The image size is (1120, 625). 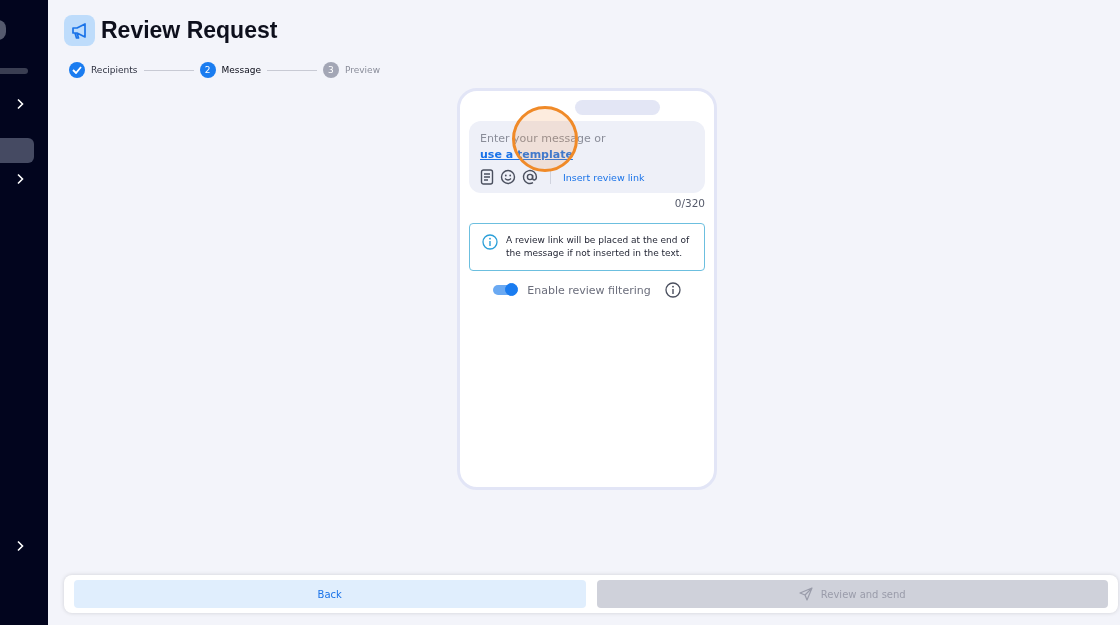 What do you see at coordinates (505, 290) in the screenshot?
I see `filter-toggle` at bounding box center [505, 290].